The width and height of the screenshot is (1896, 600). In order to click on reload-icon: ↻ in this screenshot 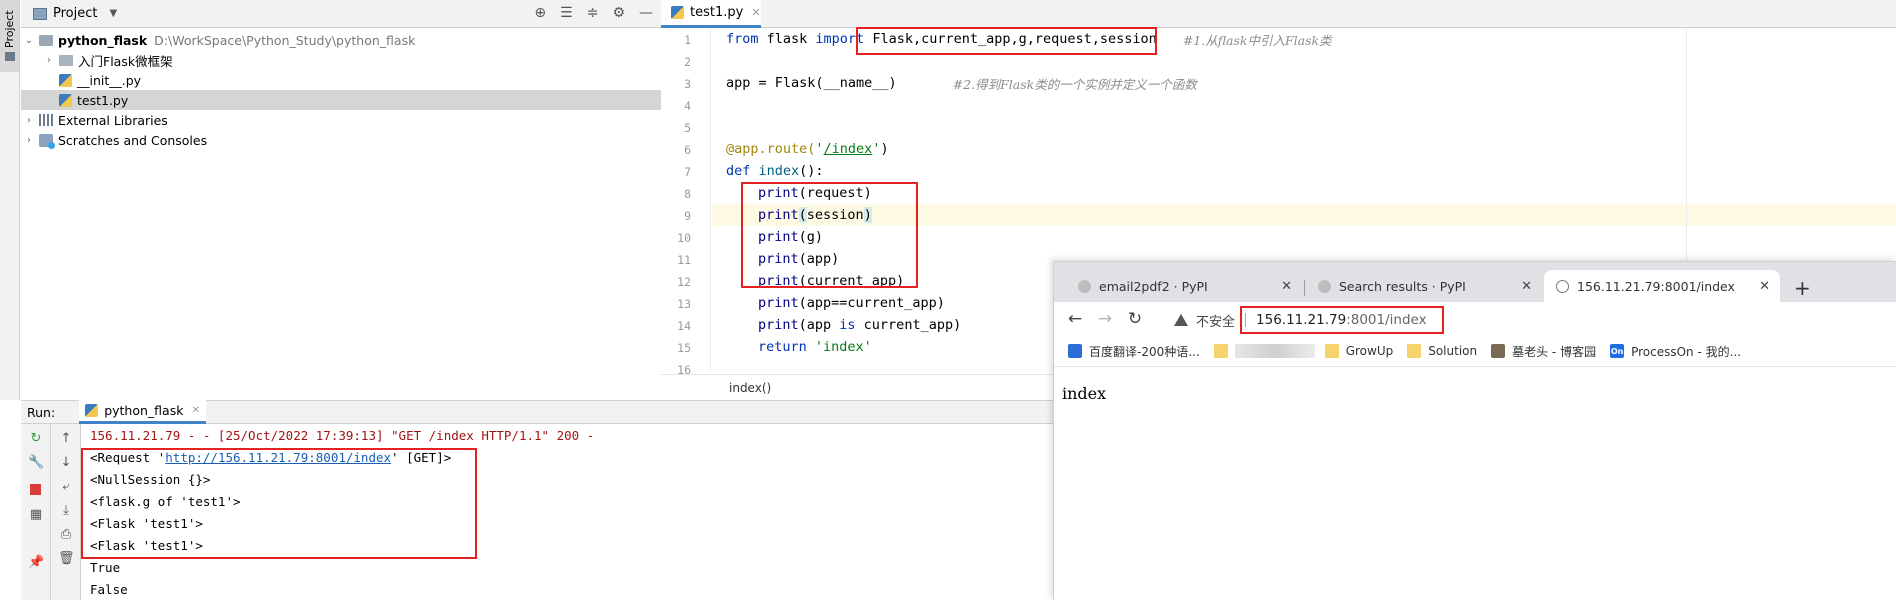, I will do `click(1135, 319)`.